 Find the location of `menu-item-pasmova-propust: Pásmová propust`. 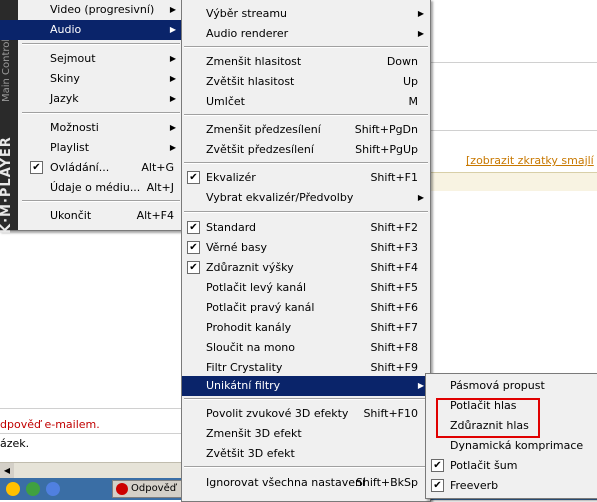

menu-item-pasmova-propust: Pásmová propust is located at coordinates (511, 386).